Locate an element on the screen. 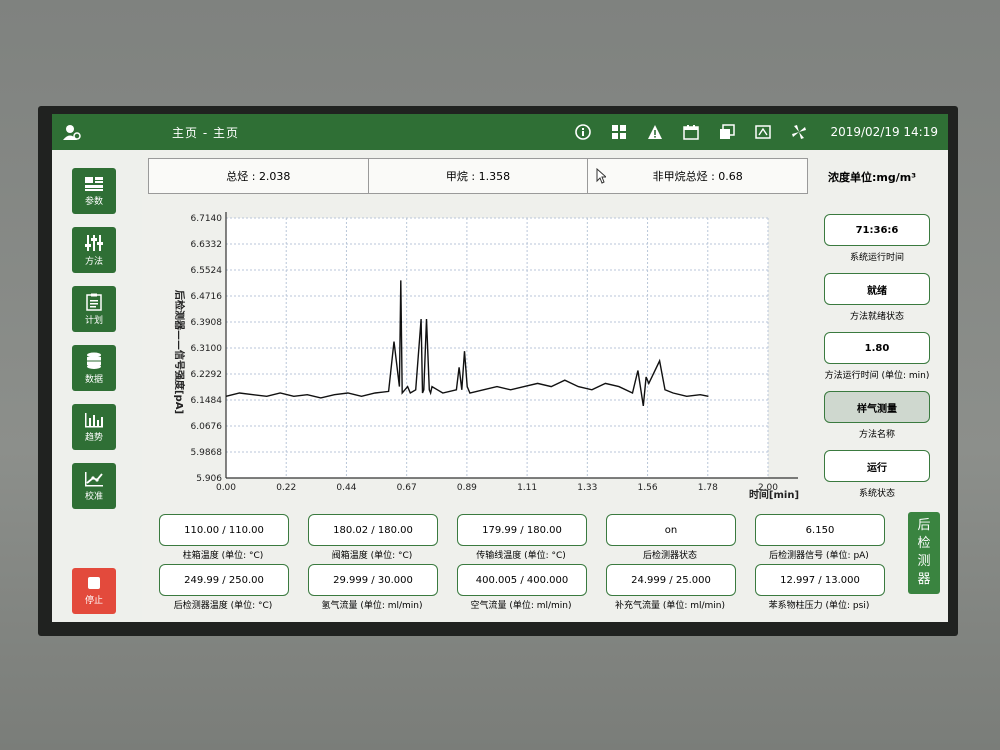  status-caption: 系统运行时间 is located at coordinates (876, 258).